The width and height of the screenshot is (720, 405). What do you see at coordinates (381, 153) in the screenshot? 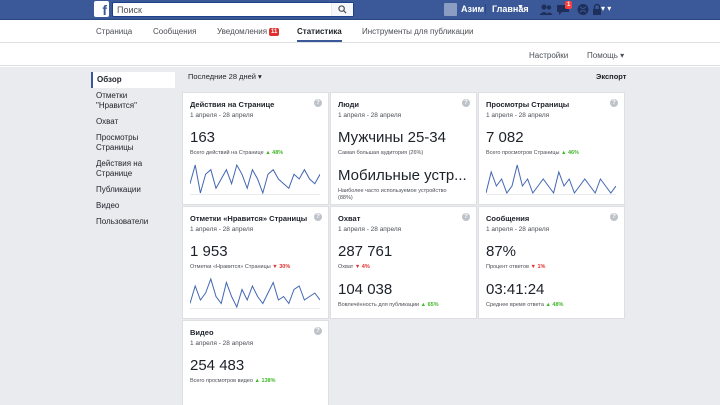
I see `card-subtitle: Самая большая аудитория (26%)` at bounding box center [381, 153].